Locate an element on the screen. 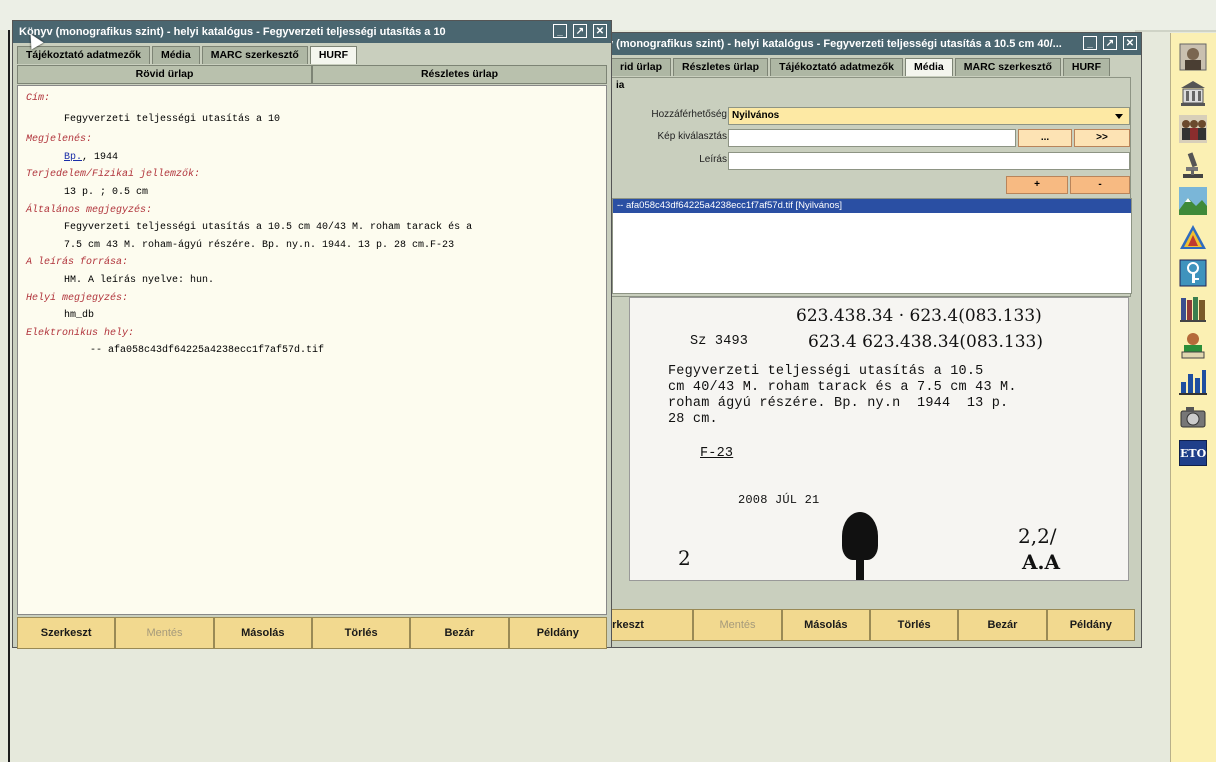 The image size is (1216, 762). field-label-general-note: Általános megjegyzés: is located at coordinates (89, 210).